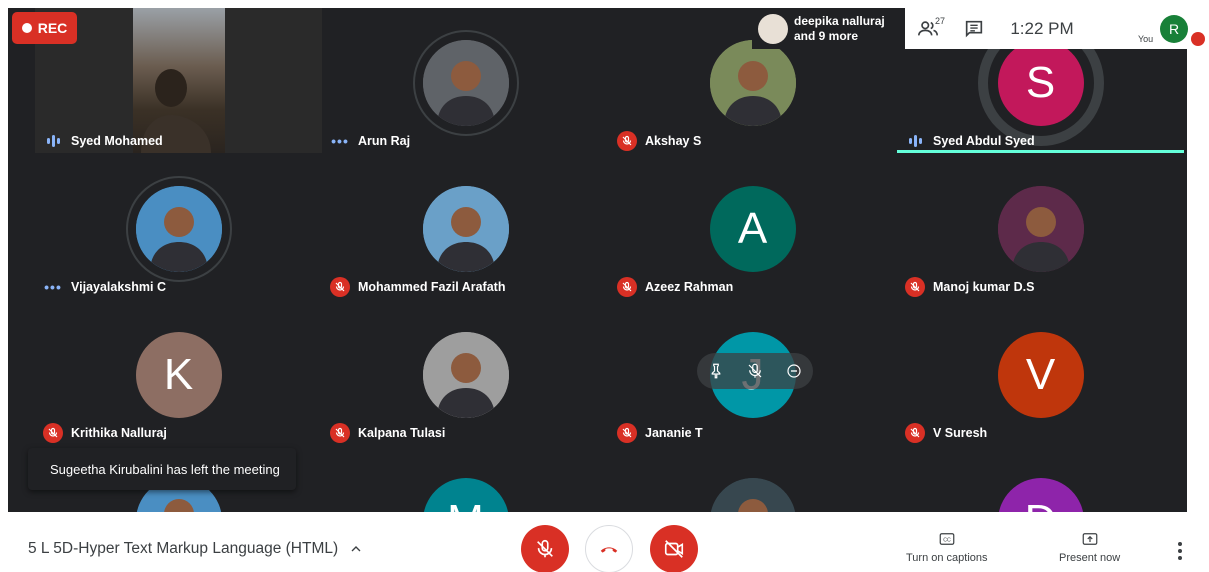 The image size is (1209, 572). I want to click on participant-avatar: M, so click(465, 495).